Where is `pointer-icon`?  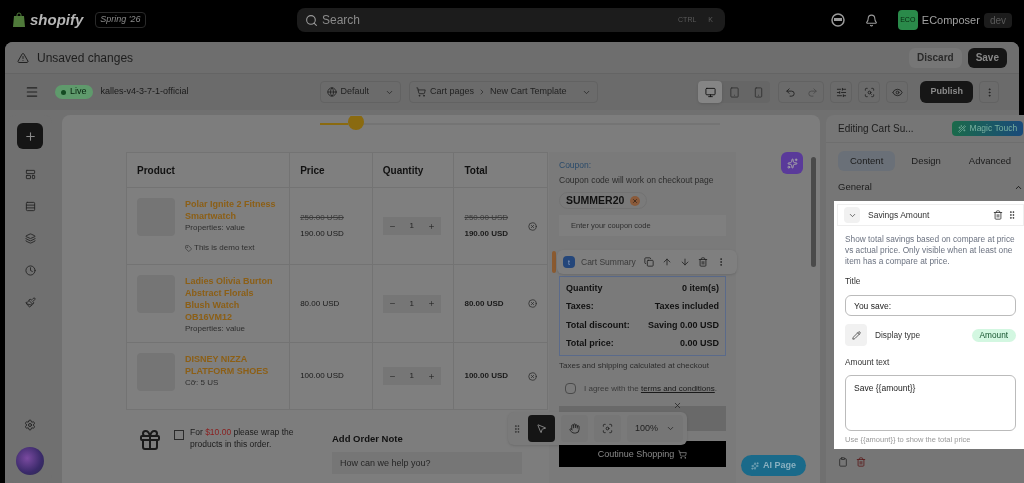
pointer-icon is located at coordinates (541, 428).